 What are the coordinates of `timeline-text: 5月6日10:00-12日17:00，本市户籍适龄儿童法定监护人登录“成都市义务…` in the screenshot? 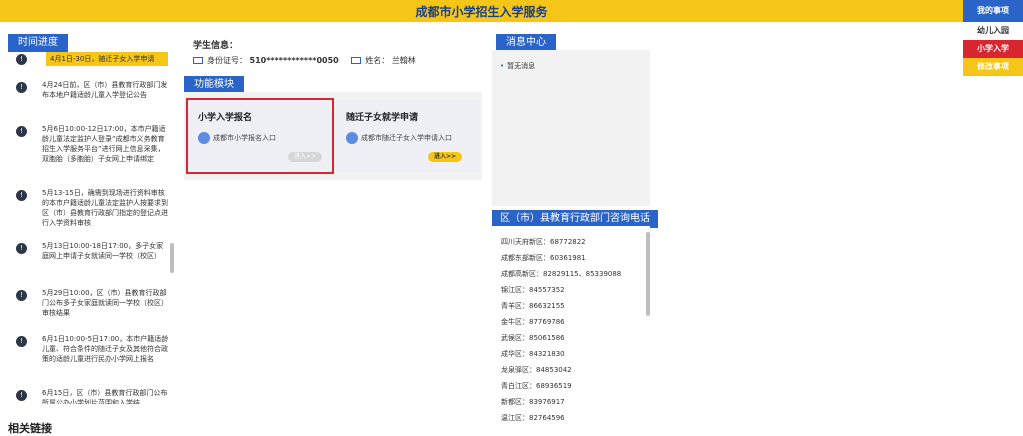 It's located at (104, 144).